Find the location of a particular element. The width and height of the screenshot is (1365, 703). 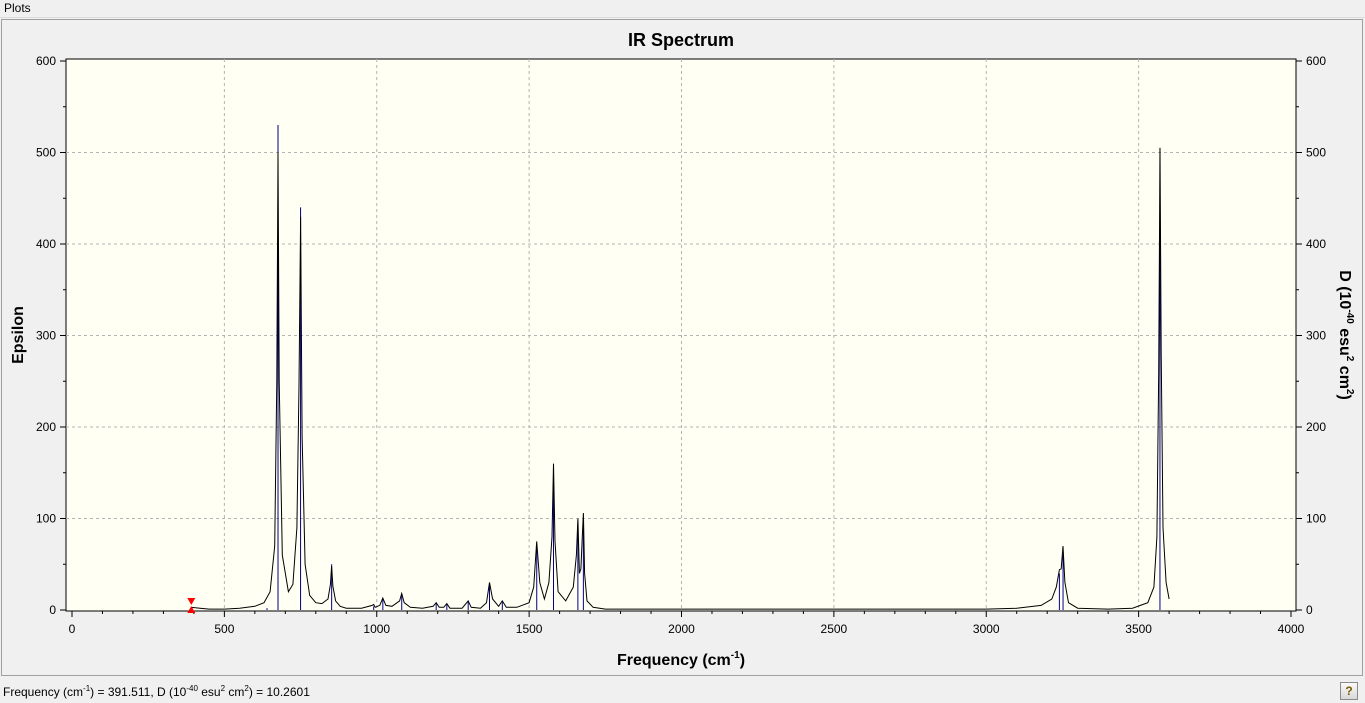

status-value-part: ) = 10.2601 is located at coordinates (279, 692).